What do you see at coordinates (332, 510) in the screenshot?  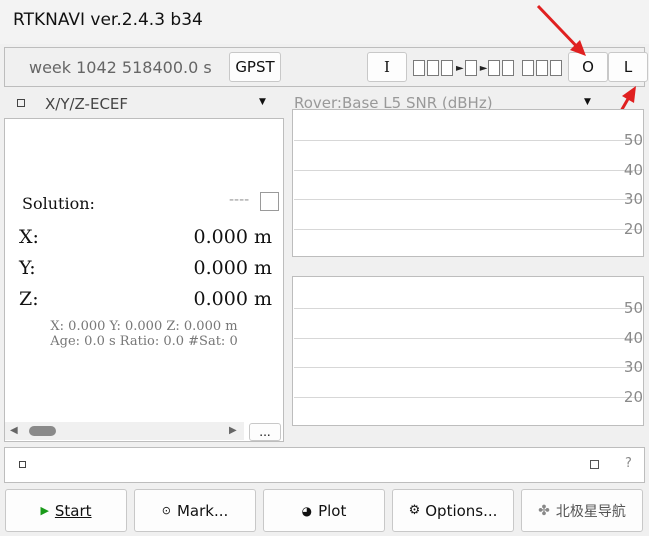 I see `plot-label: Plot` at bounding box center [332, 510].